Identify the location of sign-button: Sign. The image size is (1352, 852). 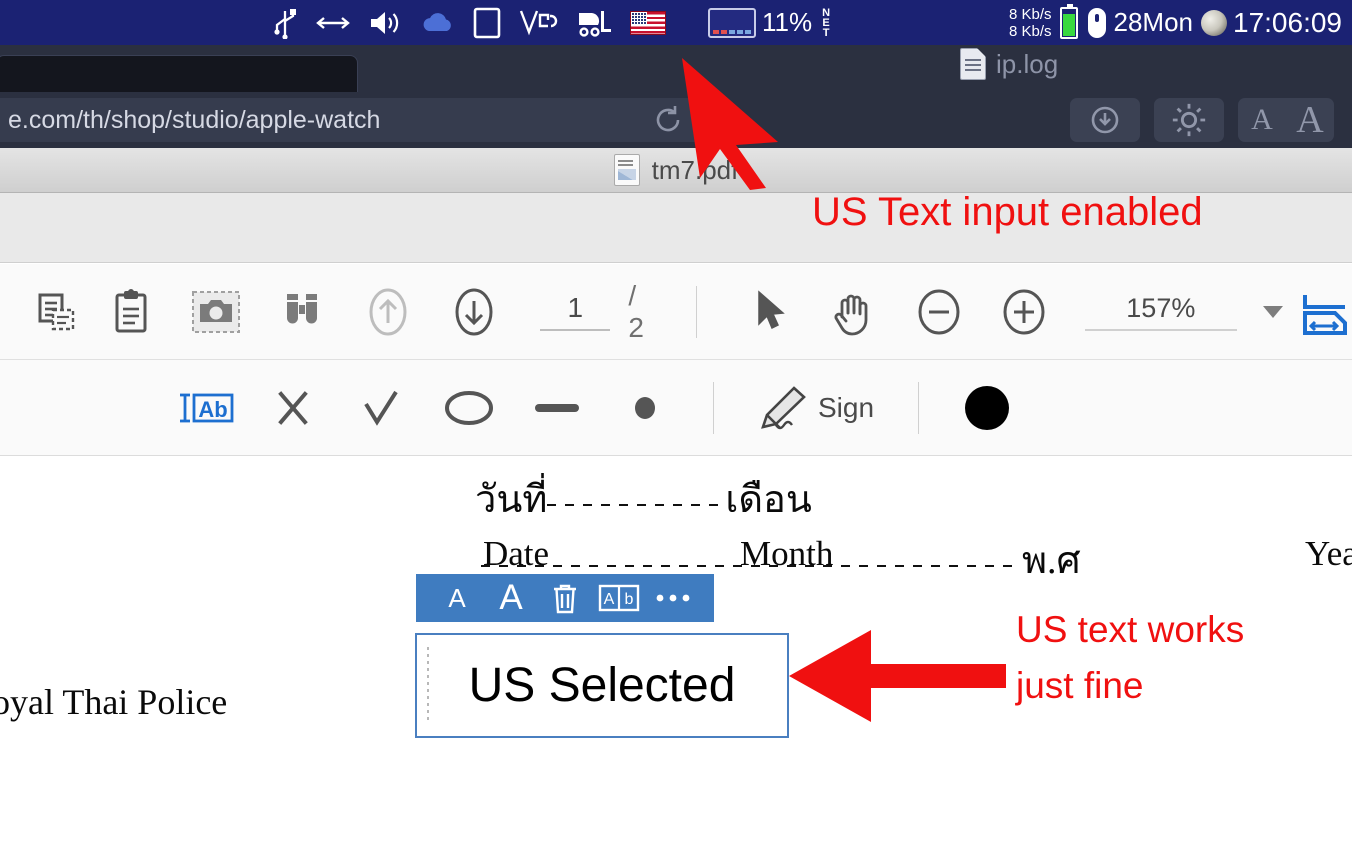
(814, 408).